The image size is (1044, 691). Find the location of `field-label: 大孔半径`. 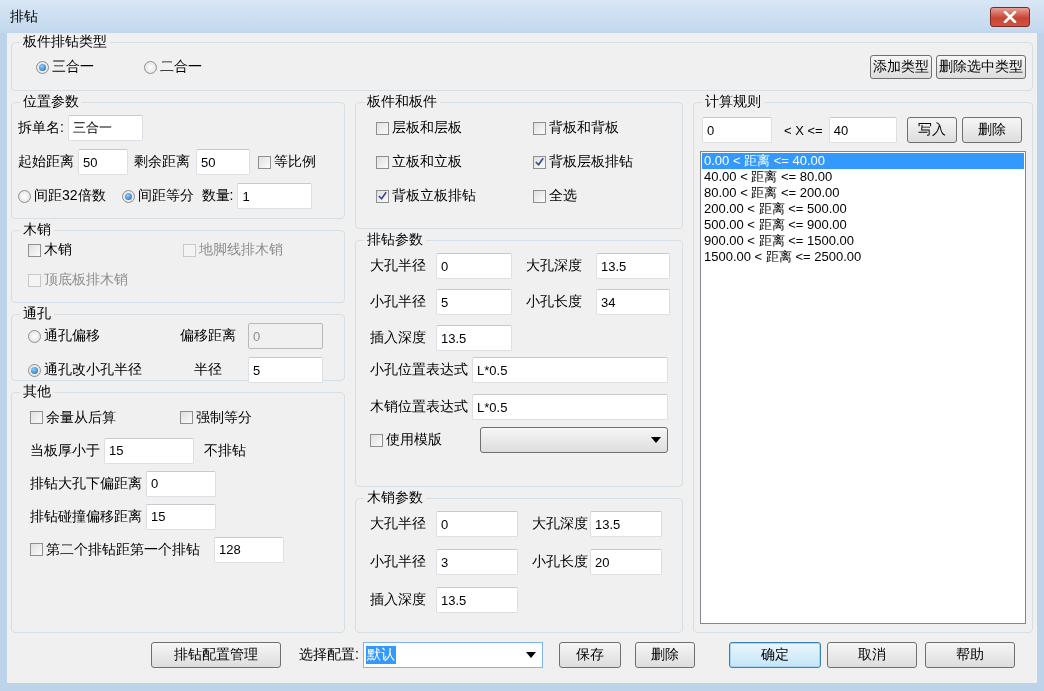

field-label: 大孔半径 is located at coordinates (398, 266).